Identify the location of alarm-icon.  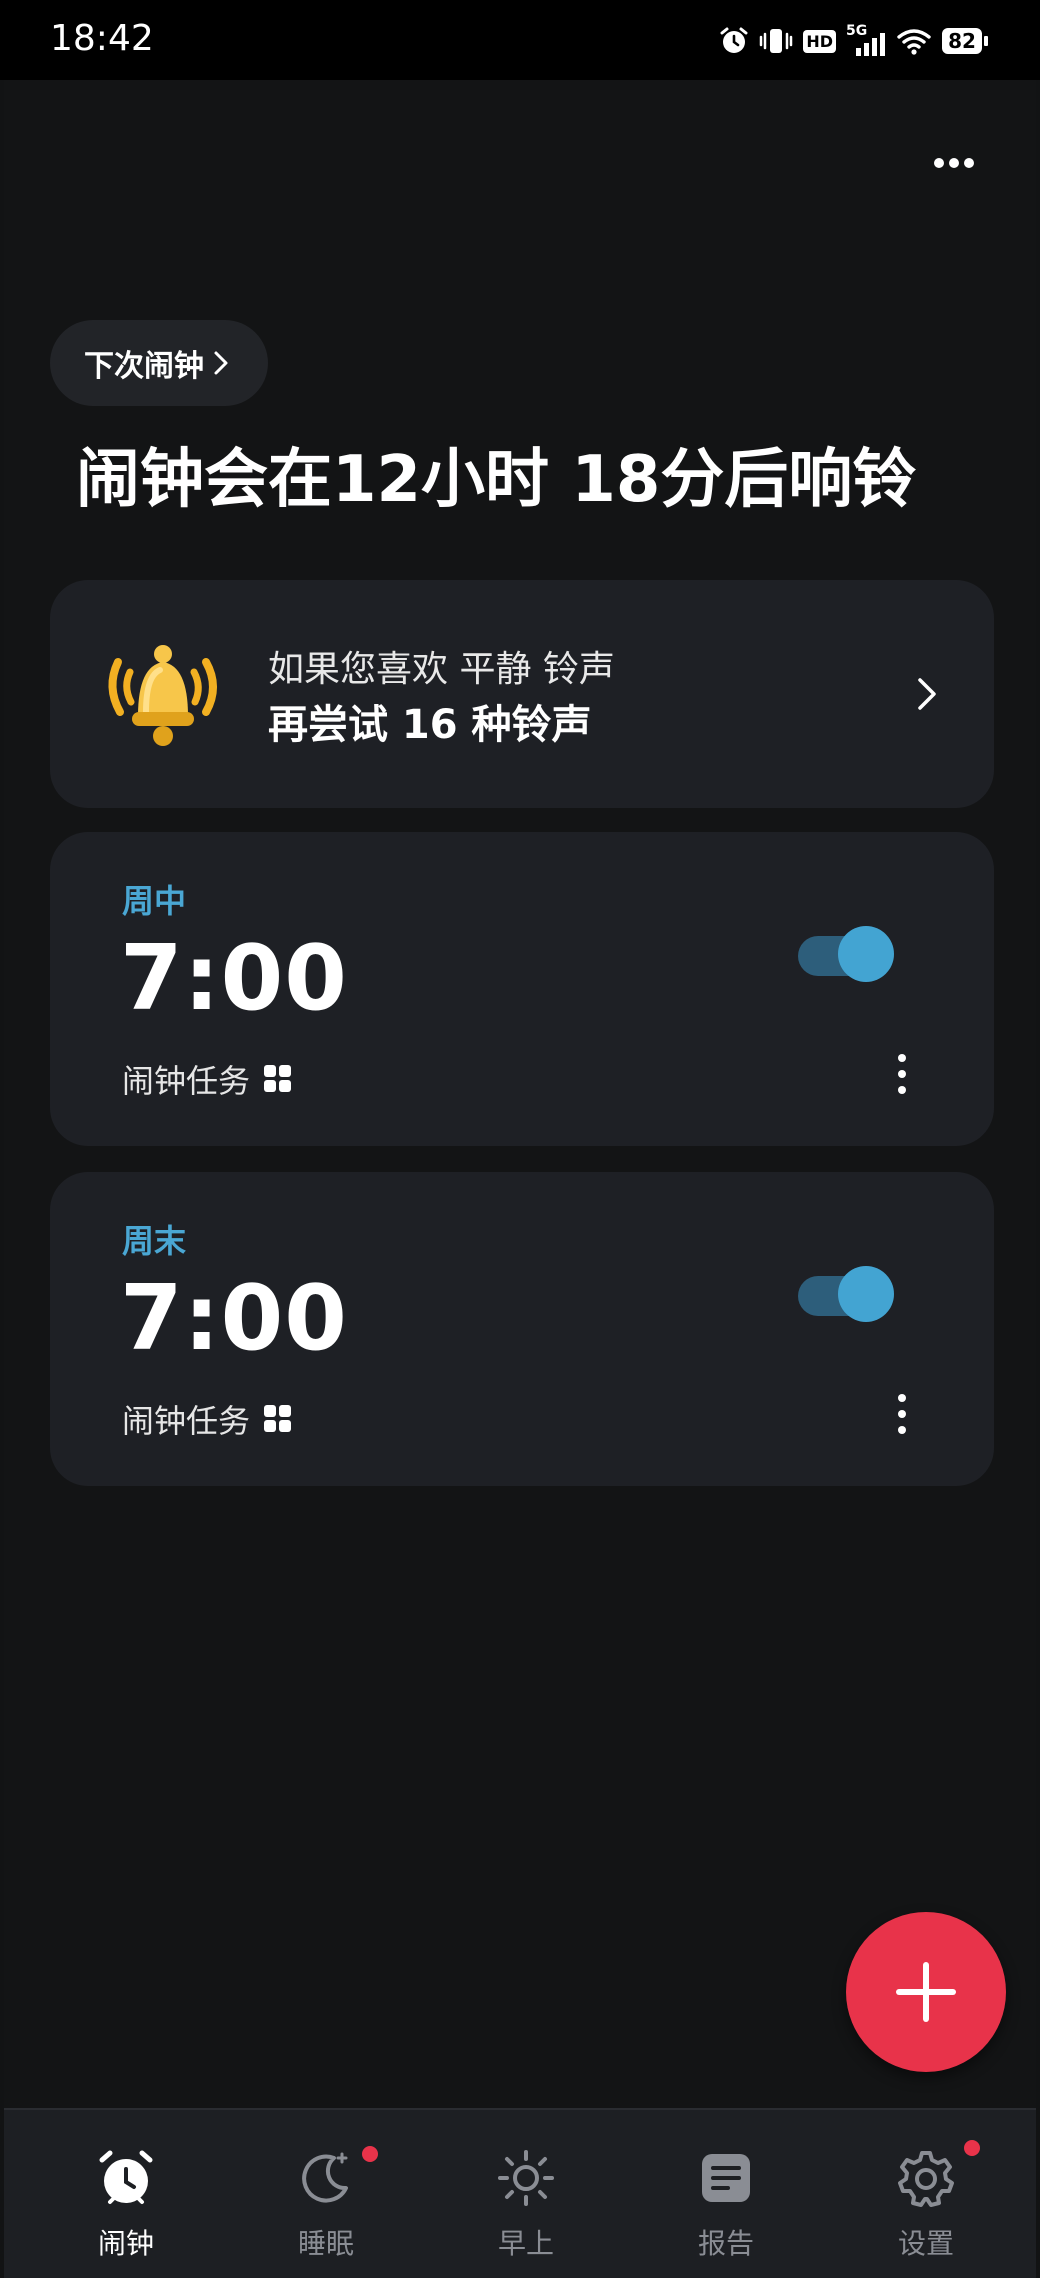
(734, 40).